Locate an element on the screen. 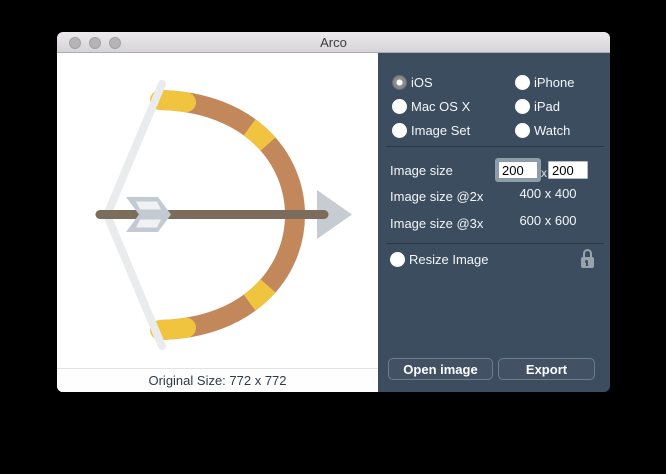  radio-macosx is located at coordinates (399, 106).